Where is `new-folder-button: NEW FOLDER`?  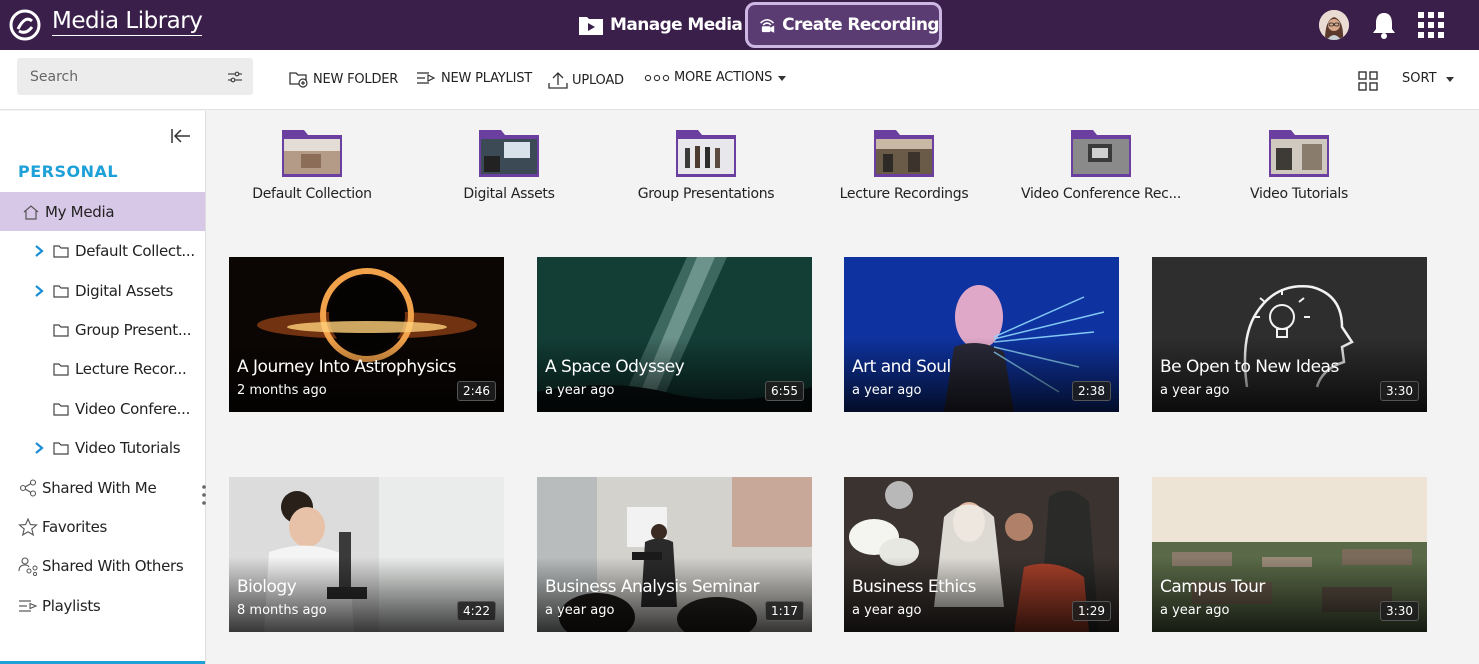 new-folder-button: NEW FOLDER is located at coordinates (343, 79).